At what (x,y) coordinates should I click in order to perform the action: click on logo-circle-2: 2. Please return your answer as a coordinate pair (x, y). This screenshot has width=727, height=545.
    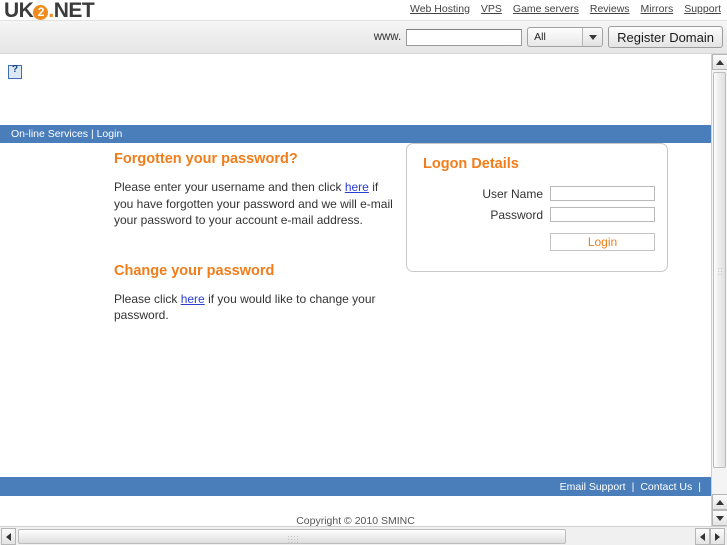
    Looking at the image, I should click on (41, 12).